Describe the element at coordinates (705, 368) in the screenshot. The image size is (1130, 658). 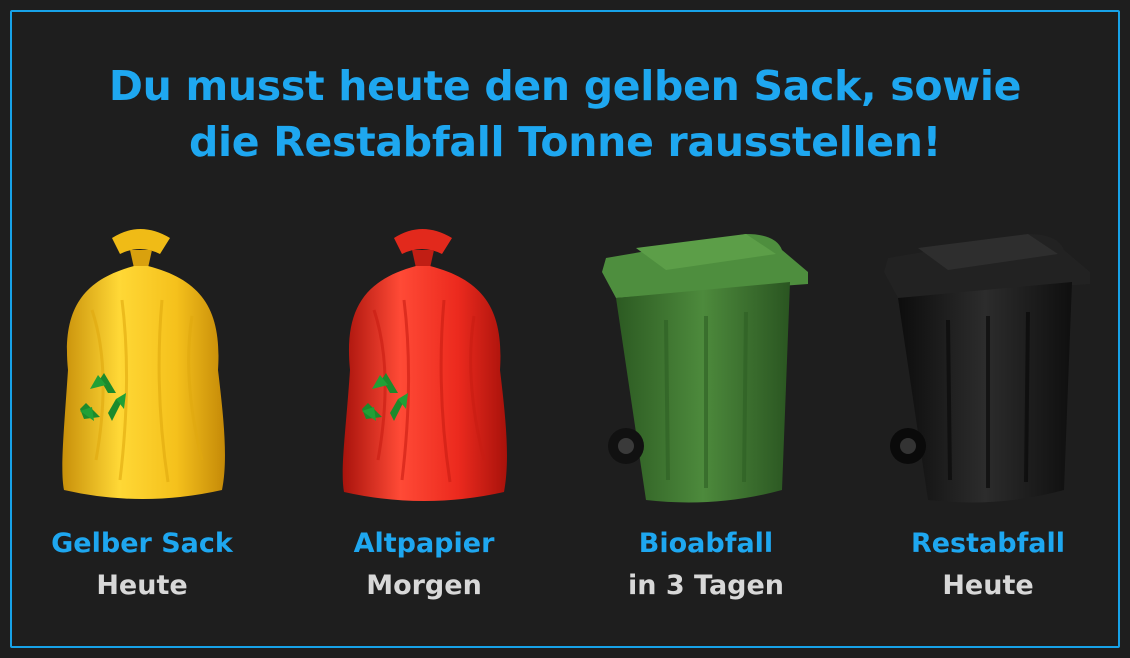
I see `green-bin-icon` at that location.